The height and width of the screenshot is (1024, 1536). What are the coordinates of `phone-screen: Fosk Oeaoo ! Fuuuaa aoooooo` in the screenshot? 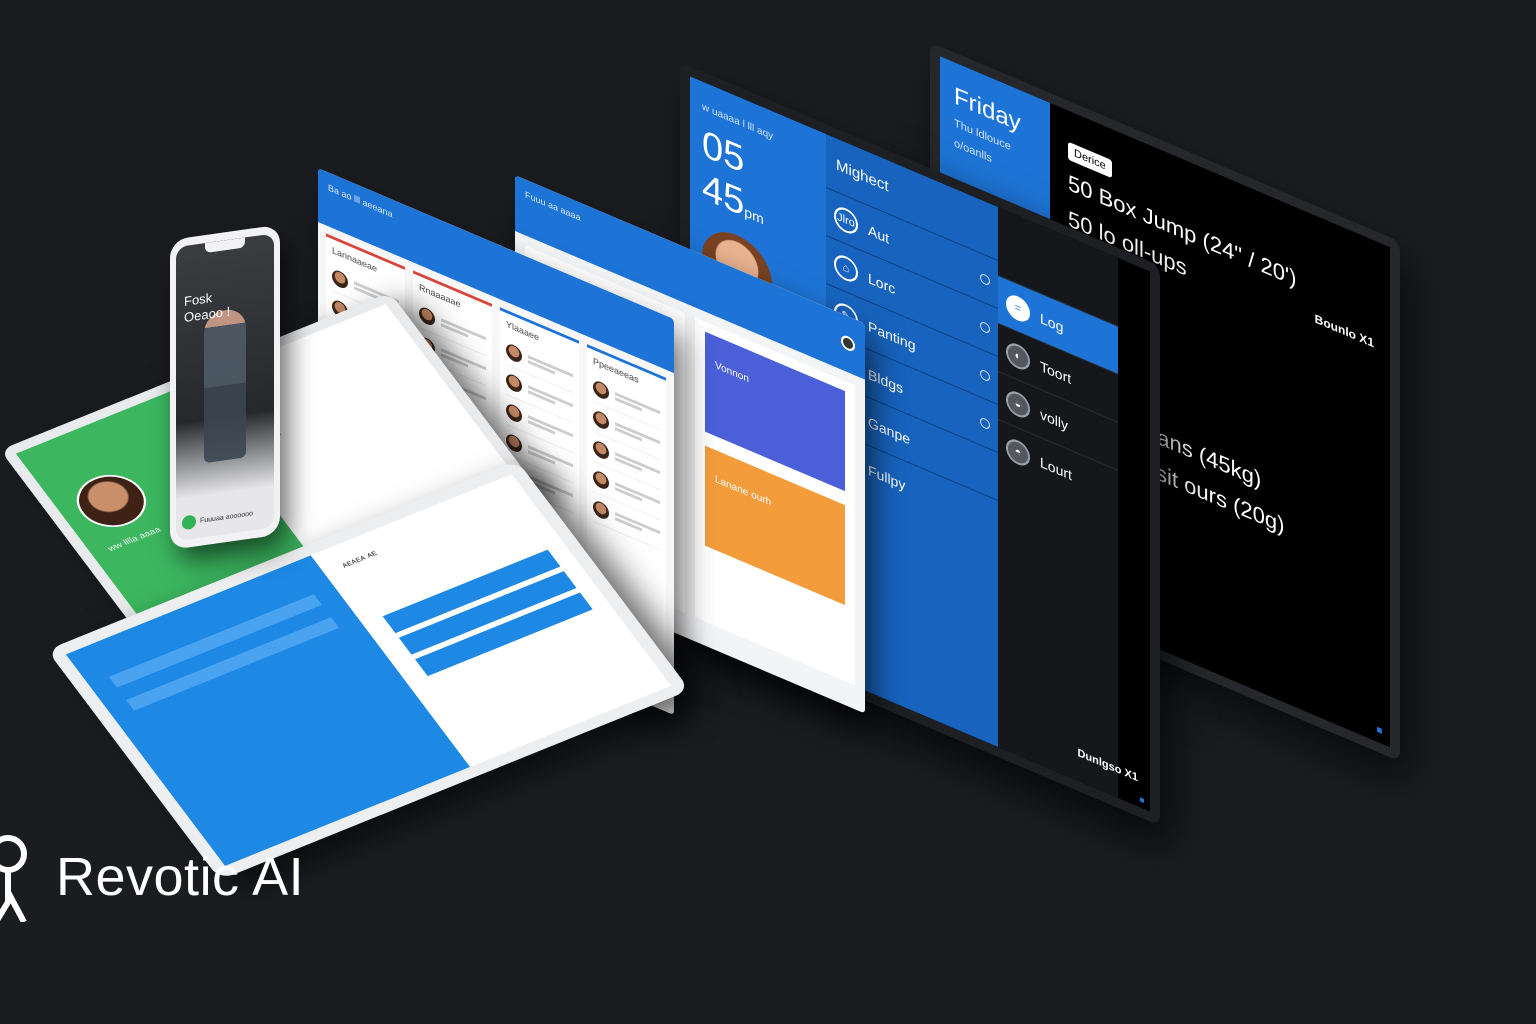 It's located at (225, 387).